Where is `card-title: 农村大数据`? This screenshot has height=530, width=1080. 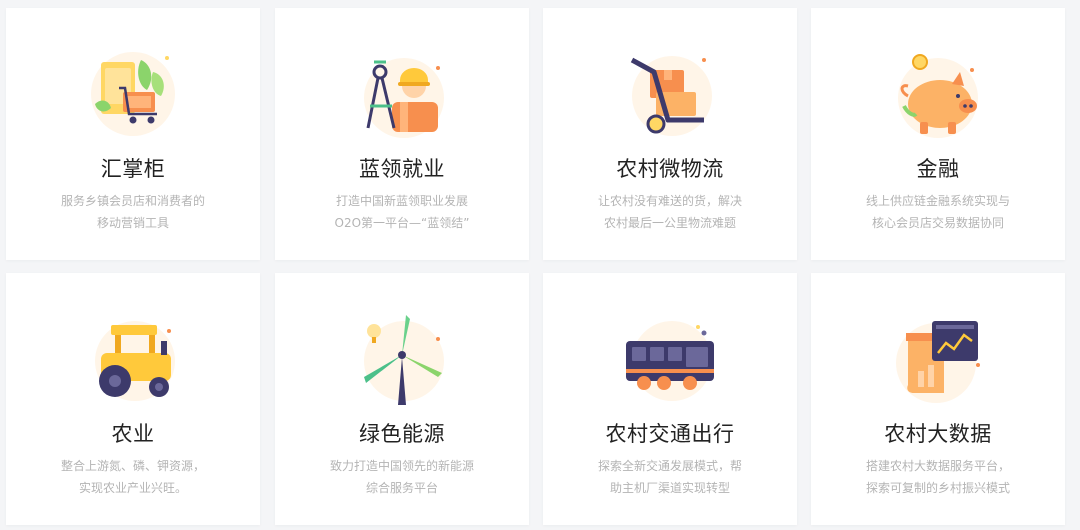 card-title: 农村大数据 is located at coordinates (938, 434).